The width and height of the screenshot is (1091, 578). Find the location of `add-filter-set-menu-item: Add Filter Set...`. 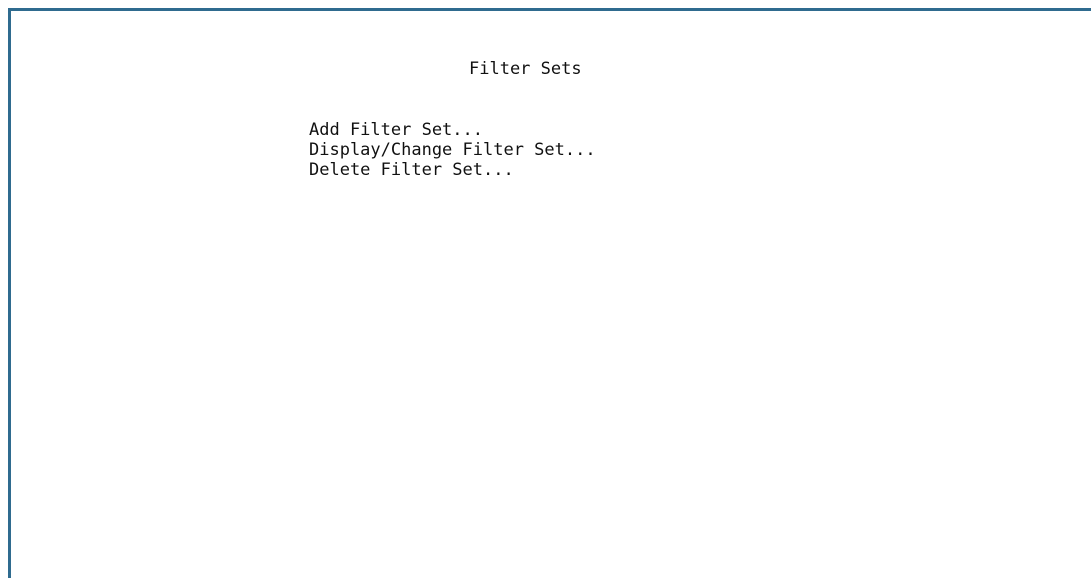

add-filter-set-menu-item: Add Filter Set... is located at coordinates (452, 130).